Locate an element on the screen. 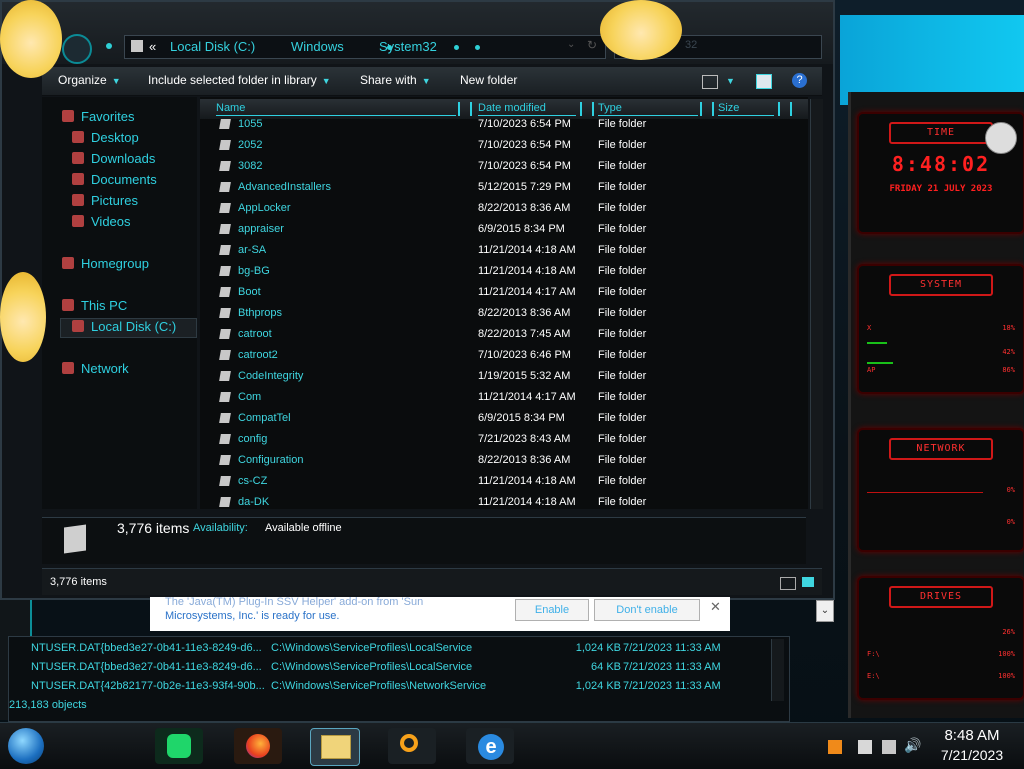  taskbar-app-explorer is located at coordinates (335, 747).